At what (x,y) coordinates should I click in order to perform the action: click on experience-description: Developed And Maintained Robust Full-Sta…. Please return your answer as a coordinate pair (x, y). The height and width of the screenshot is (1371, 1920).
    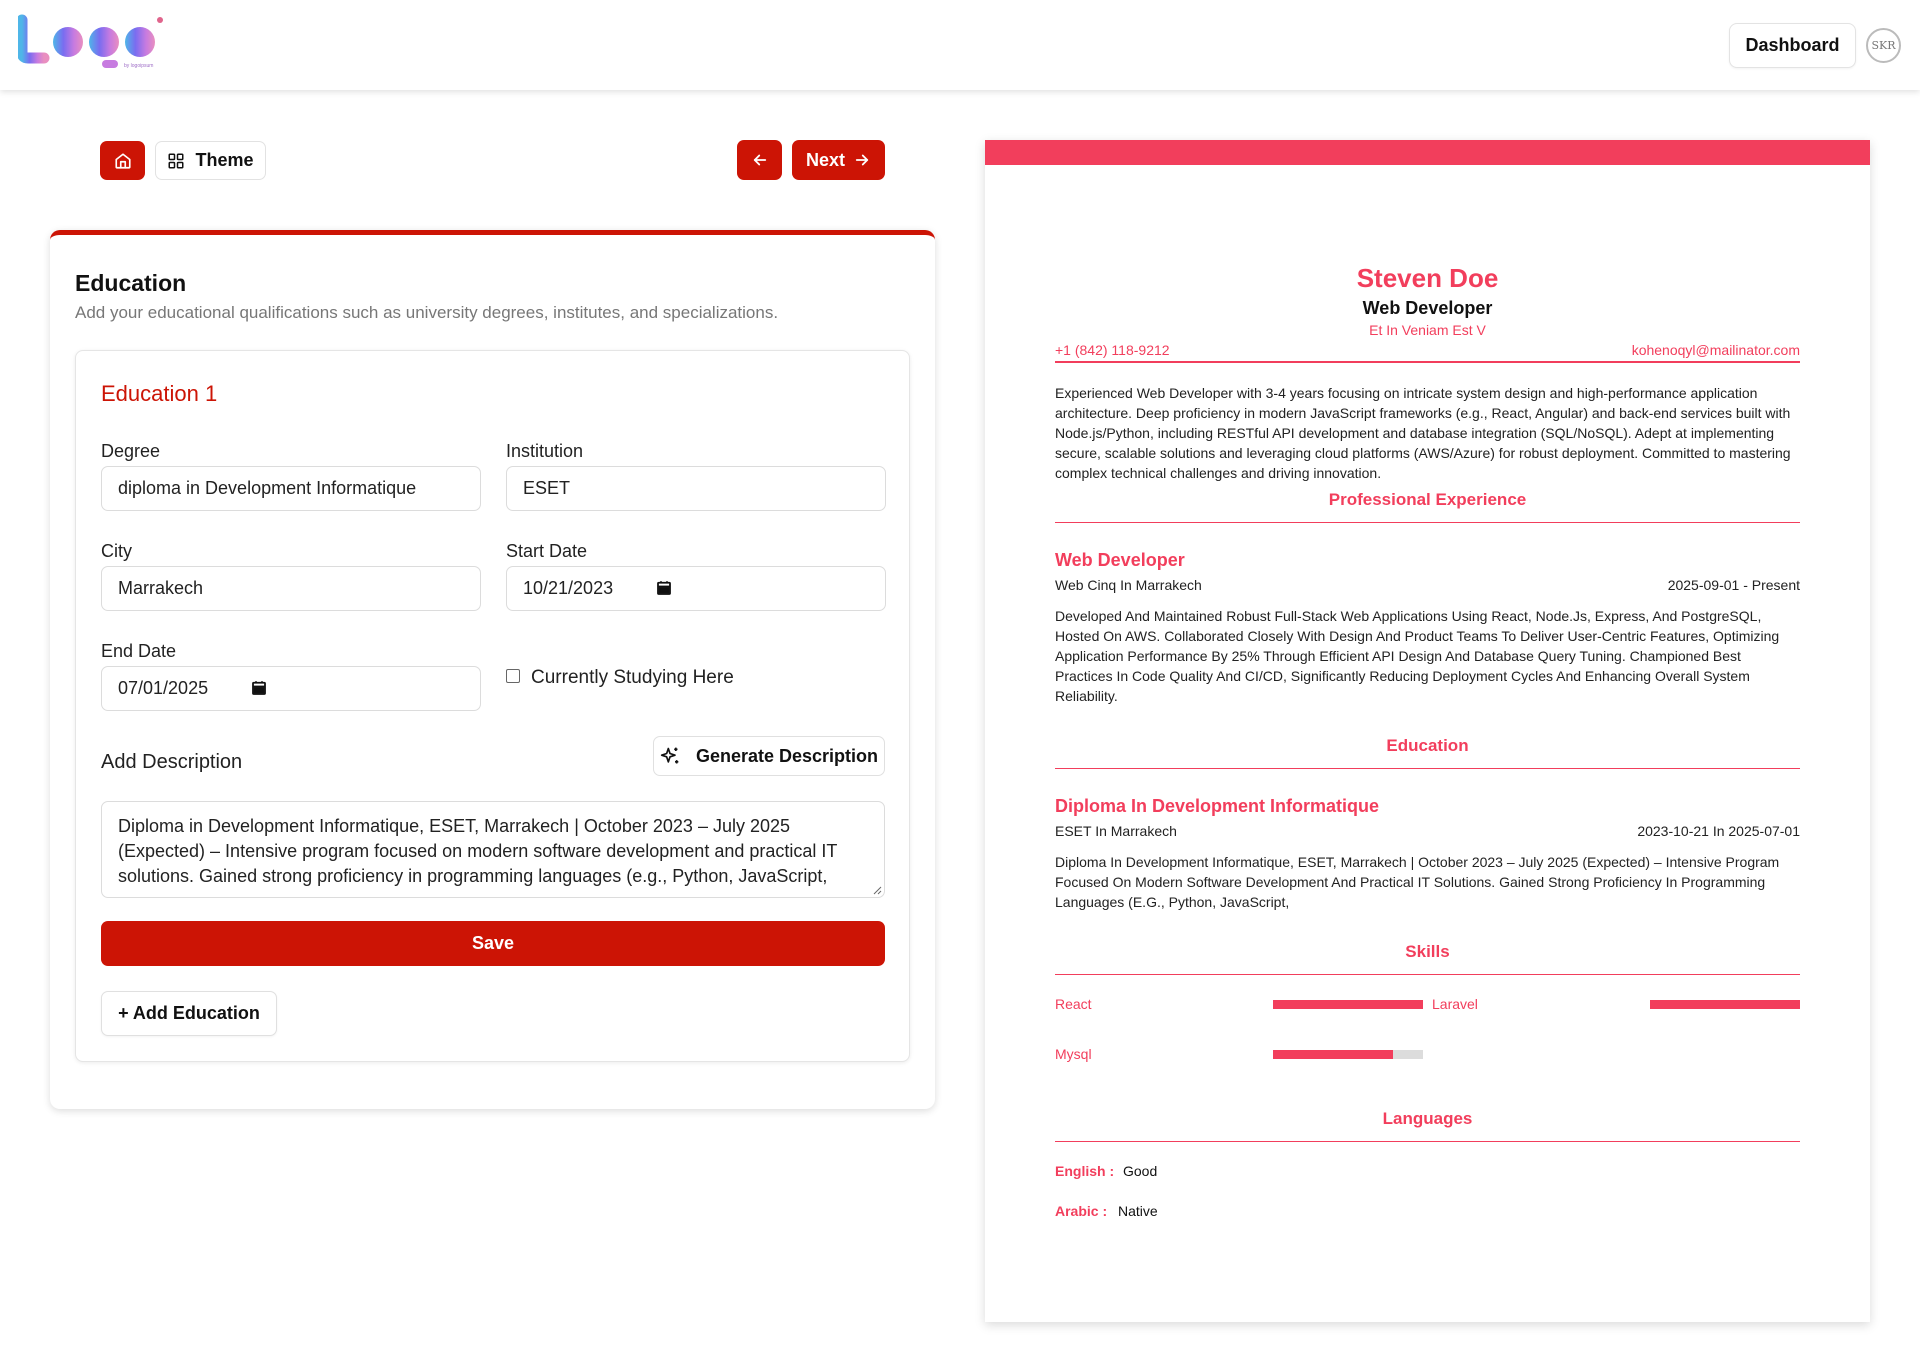
    Looking at the image, I should click on (1417, 656).